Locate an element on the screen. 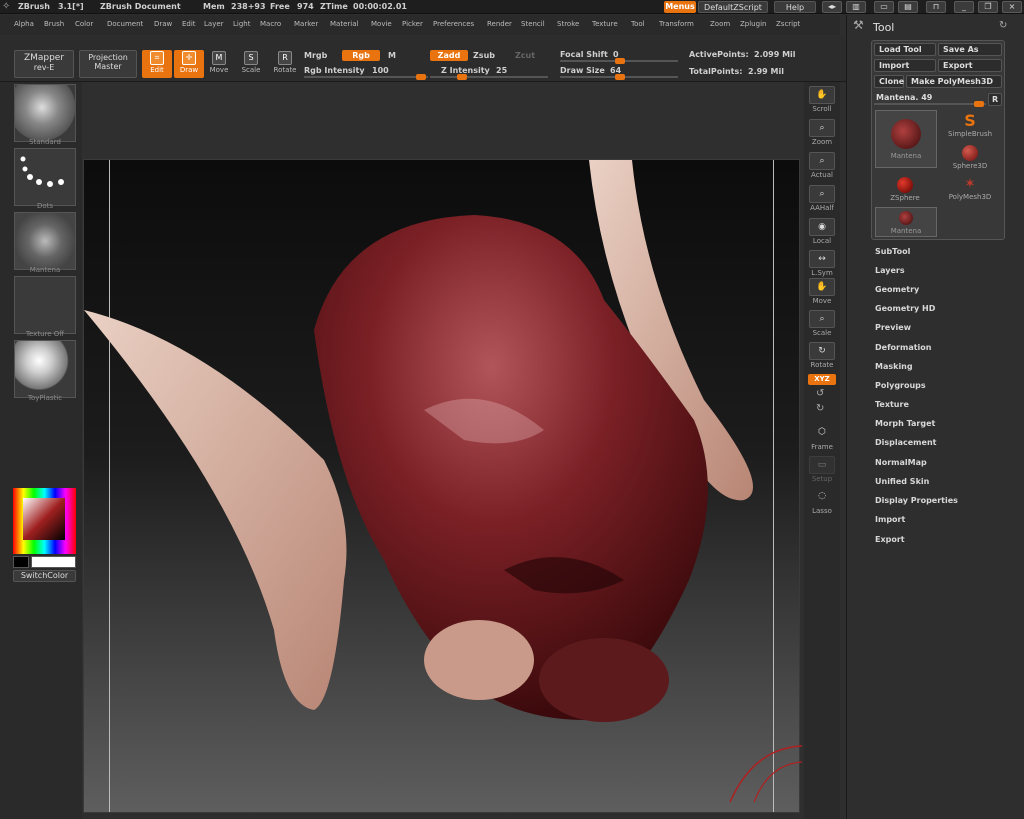  lock-icon: ⊓ is located at coordinates (936, 7).